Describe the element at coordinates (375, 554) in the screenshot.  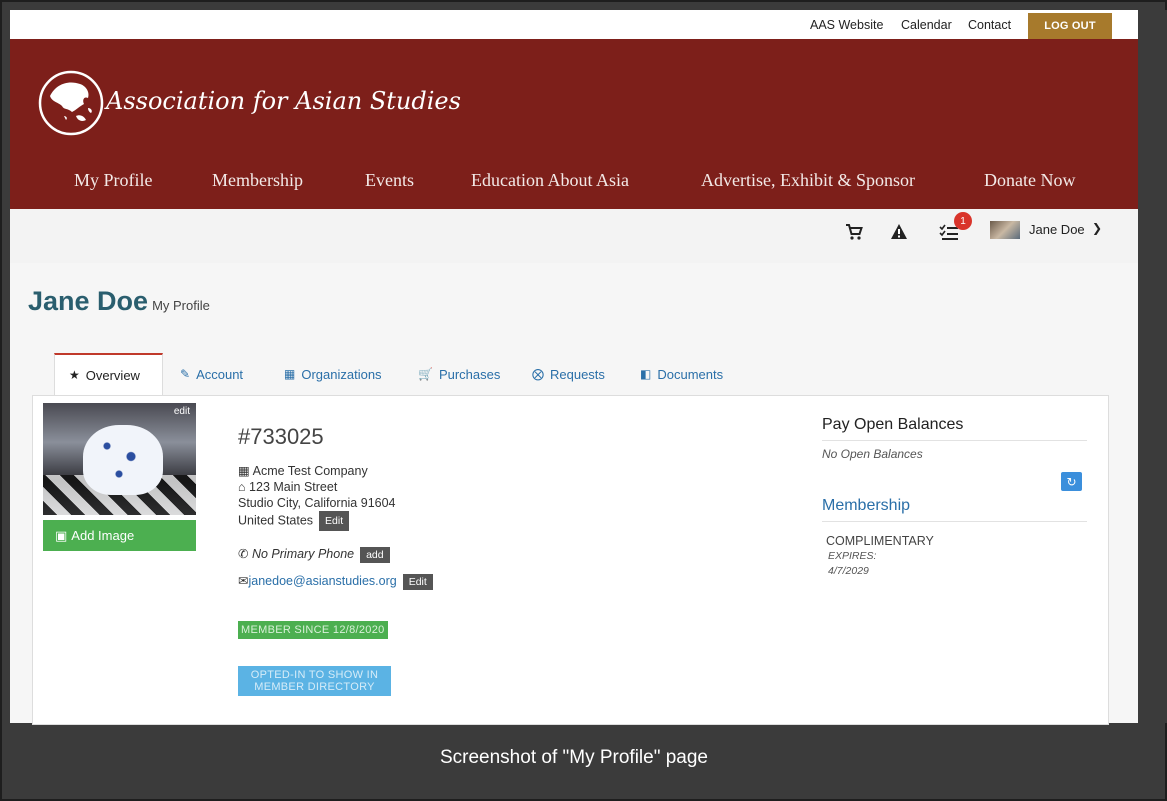
I see `add-phone-button: add` at that location.